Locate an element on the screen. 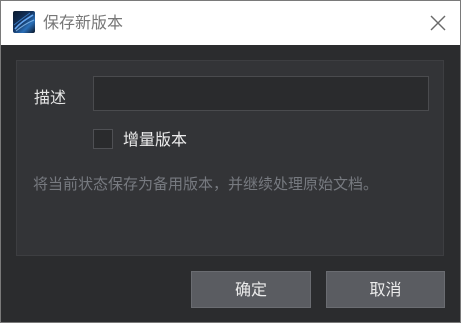 Image resolution: width=461 pixels, height=323 pixels. hint-text: 将当前状态保存为备用版本，并继续处理原始文档。 is located at coordinates (206, 184).